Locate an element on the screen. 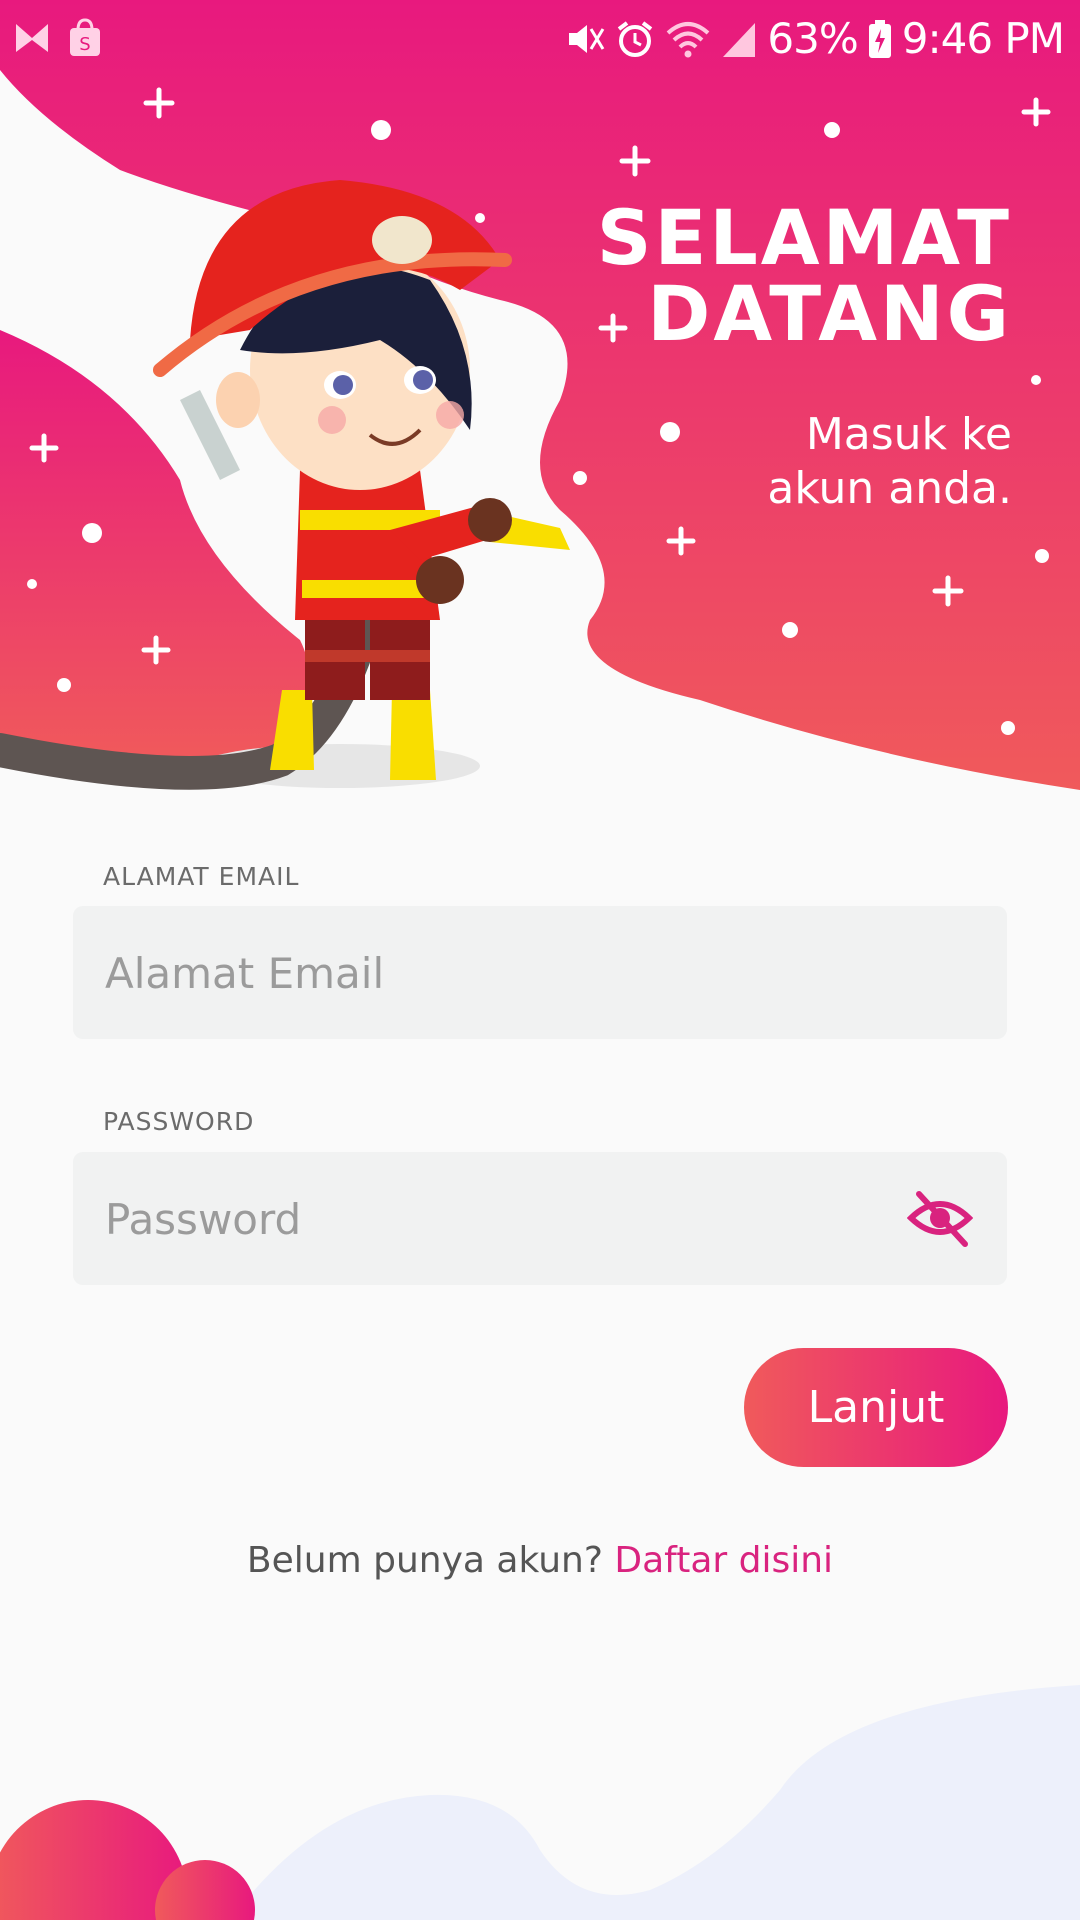 The image size is (1080, 1920). welcome-subtitle: Masuk ke akun anda. is located at coordinates (889, 461).